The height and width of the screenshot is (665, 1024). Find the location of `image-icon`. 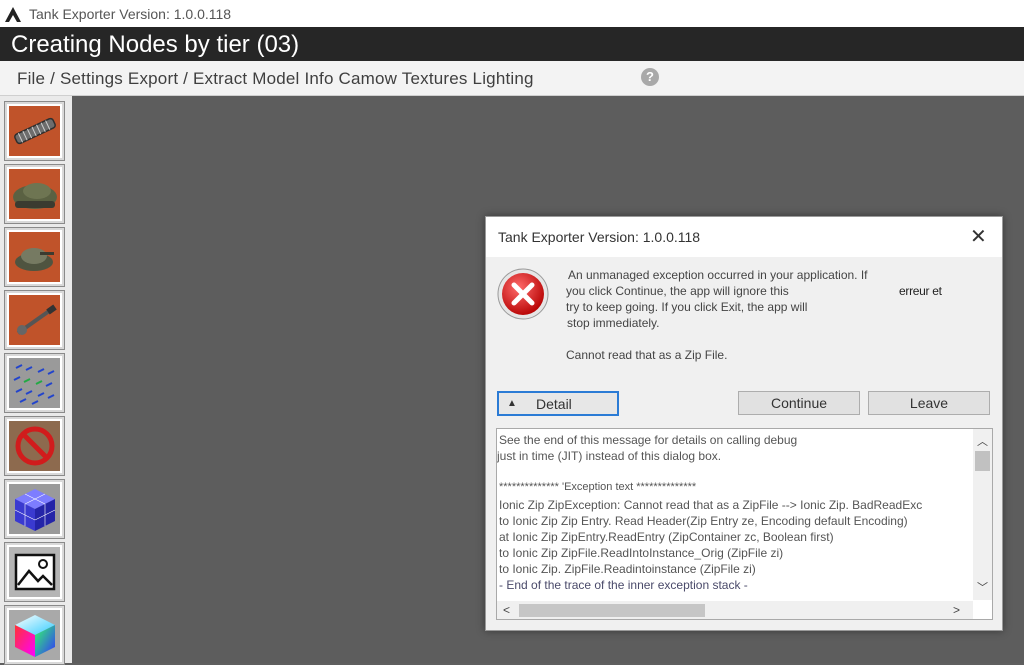

image-icon is located at coordinates (34, 572).